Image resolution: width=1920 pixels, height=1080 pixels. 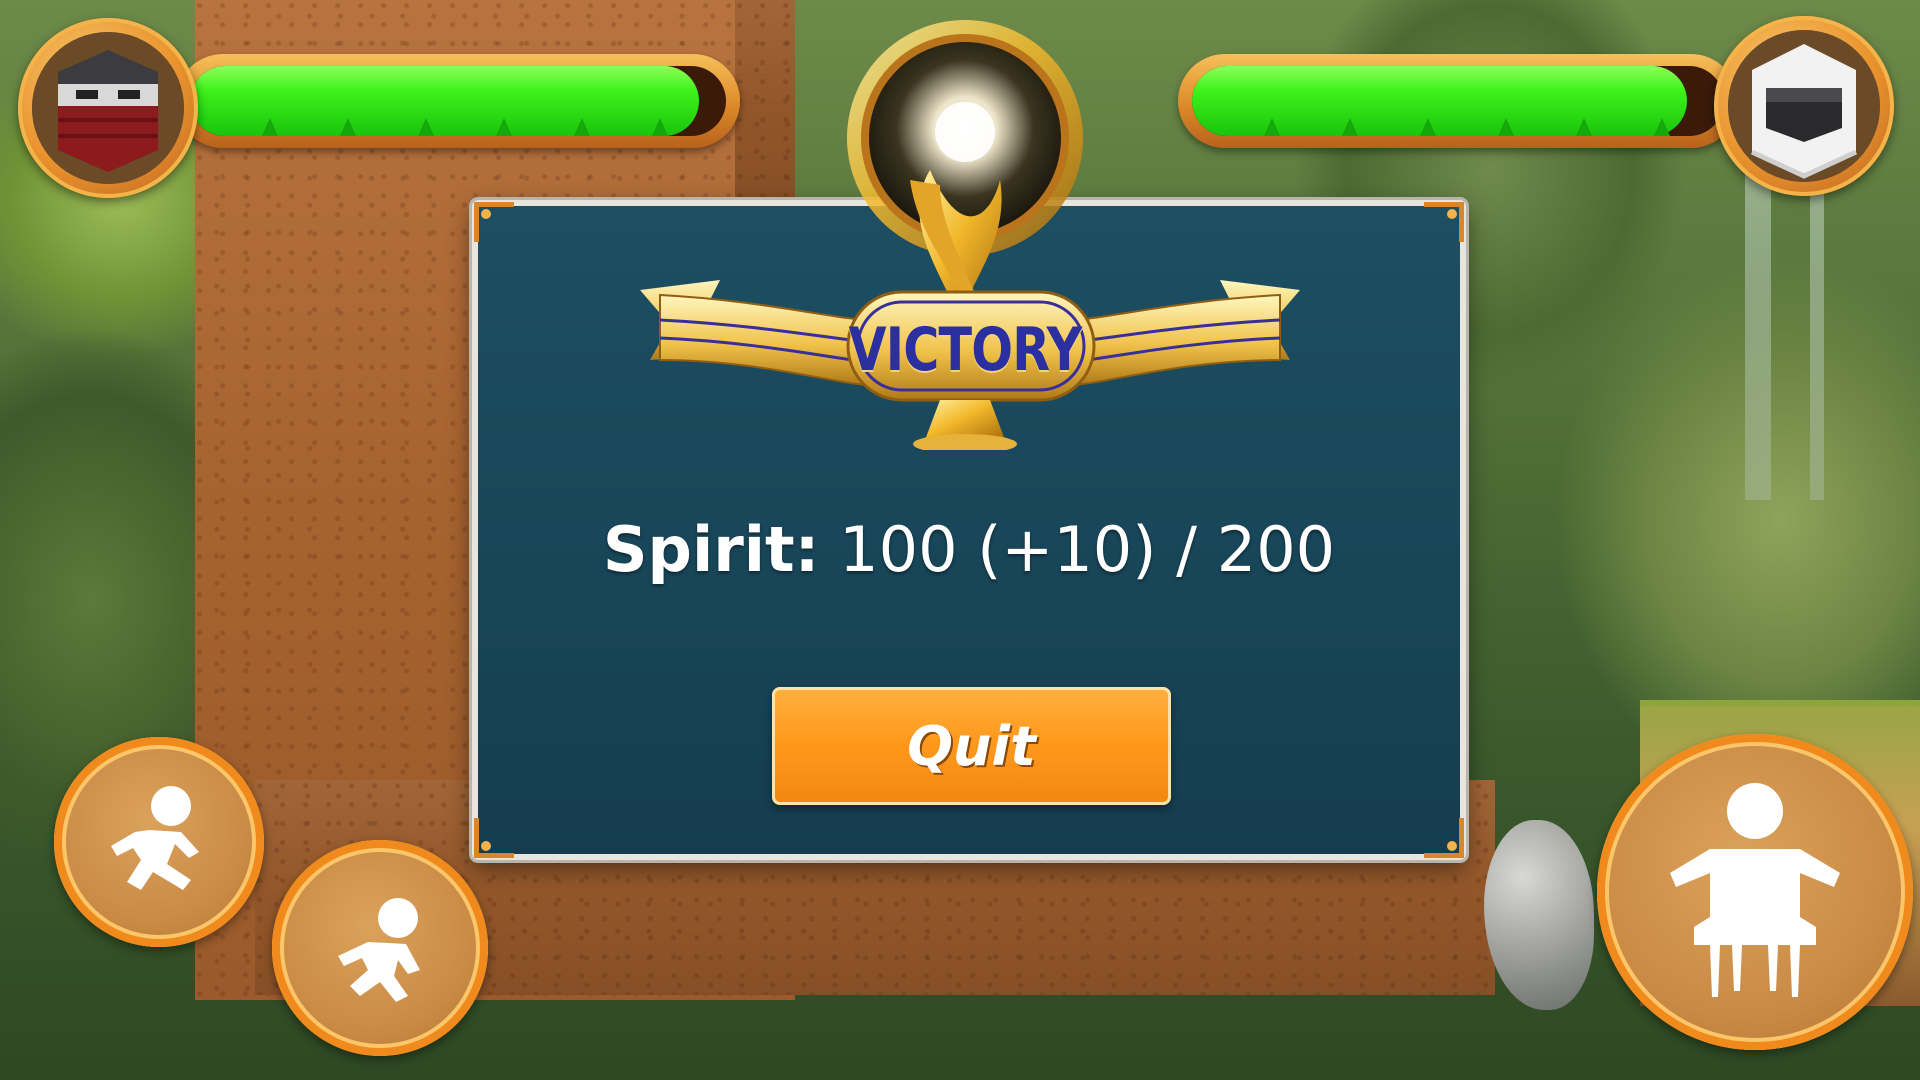 I want to click on crouch-run-button, so click(x=380, y=948).